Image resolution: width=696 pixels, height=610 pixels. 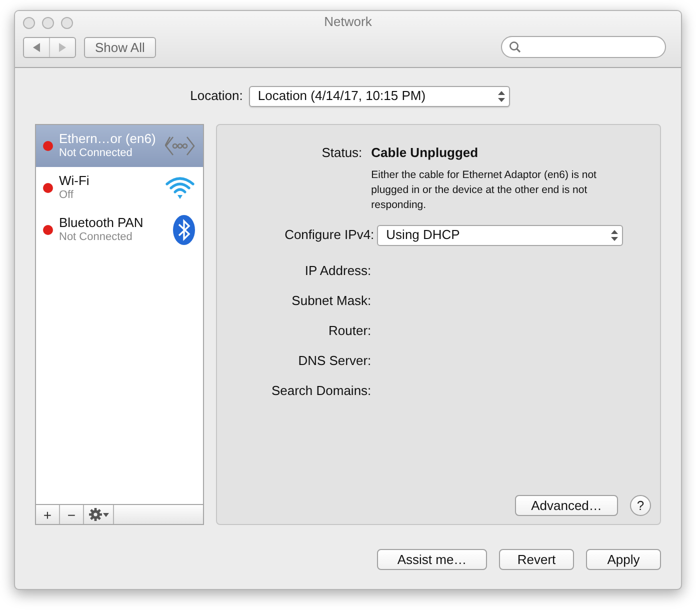 What do you see at coordinates (330, 235) in the screenshot?
I see `configure-ipv4-label: Configure IPv4:` at bounding box center [330, 235].